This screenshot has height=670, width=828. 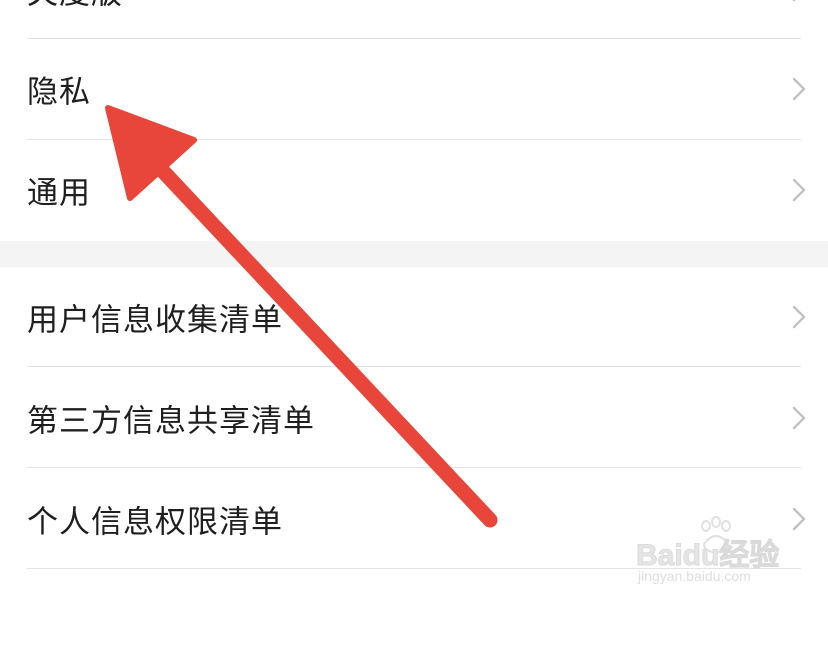 I want to click on settings-item-label: 通用, so click(x=59, y=193).